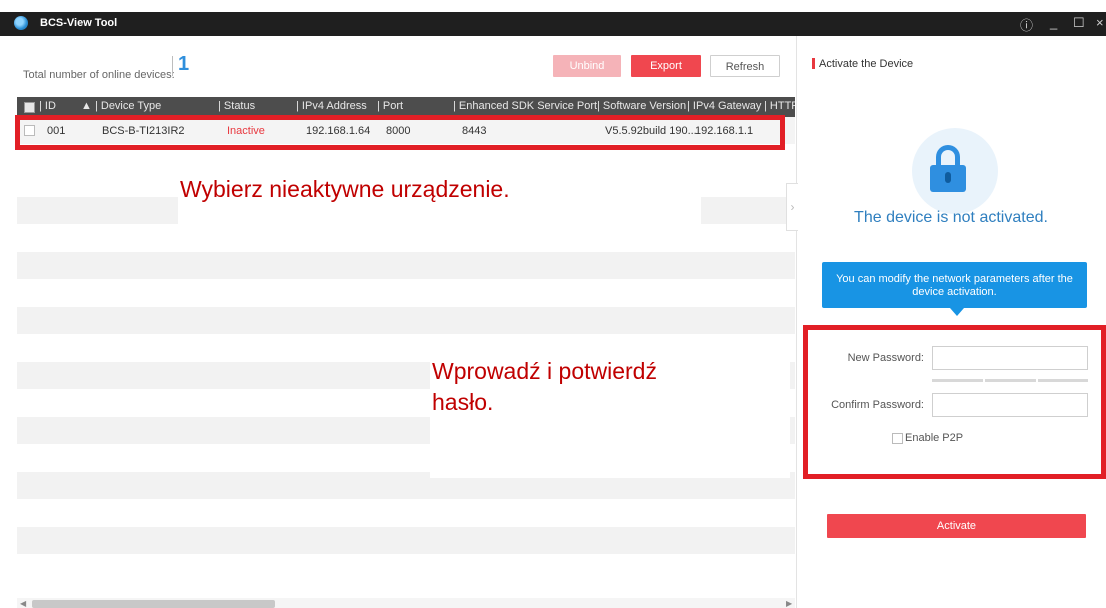  Describe the element at coordinates (79, 23) in the screenshot. I see `app-title: BCS-View Tool` at that location.